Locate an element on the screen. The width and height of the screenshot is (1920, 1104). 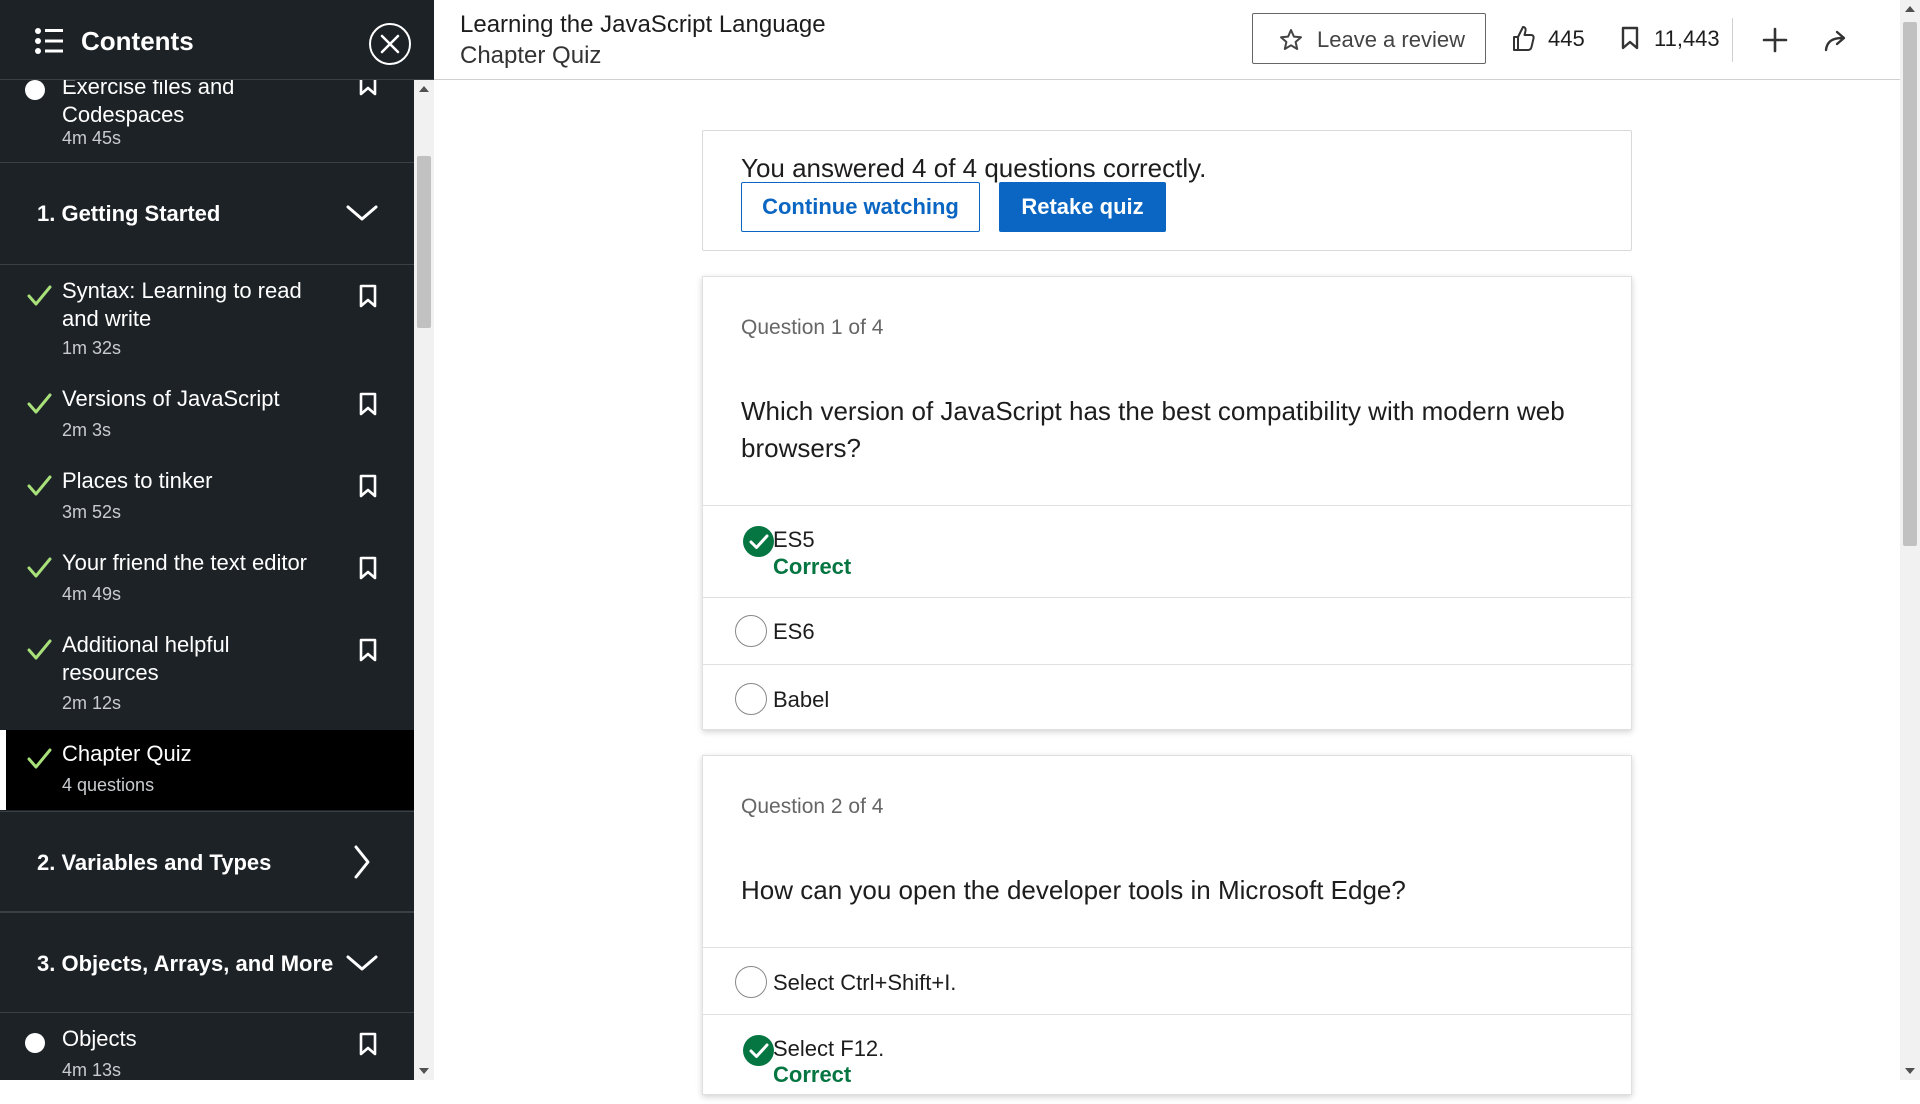
close-sidebar-button is located at coordinates (390, 44).